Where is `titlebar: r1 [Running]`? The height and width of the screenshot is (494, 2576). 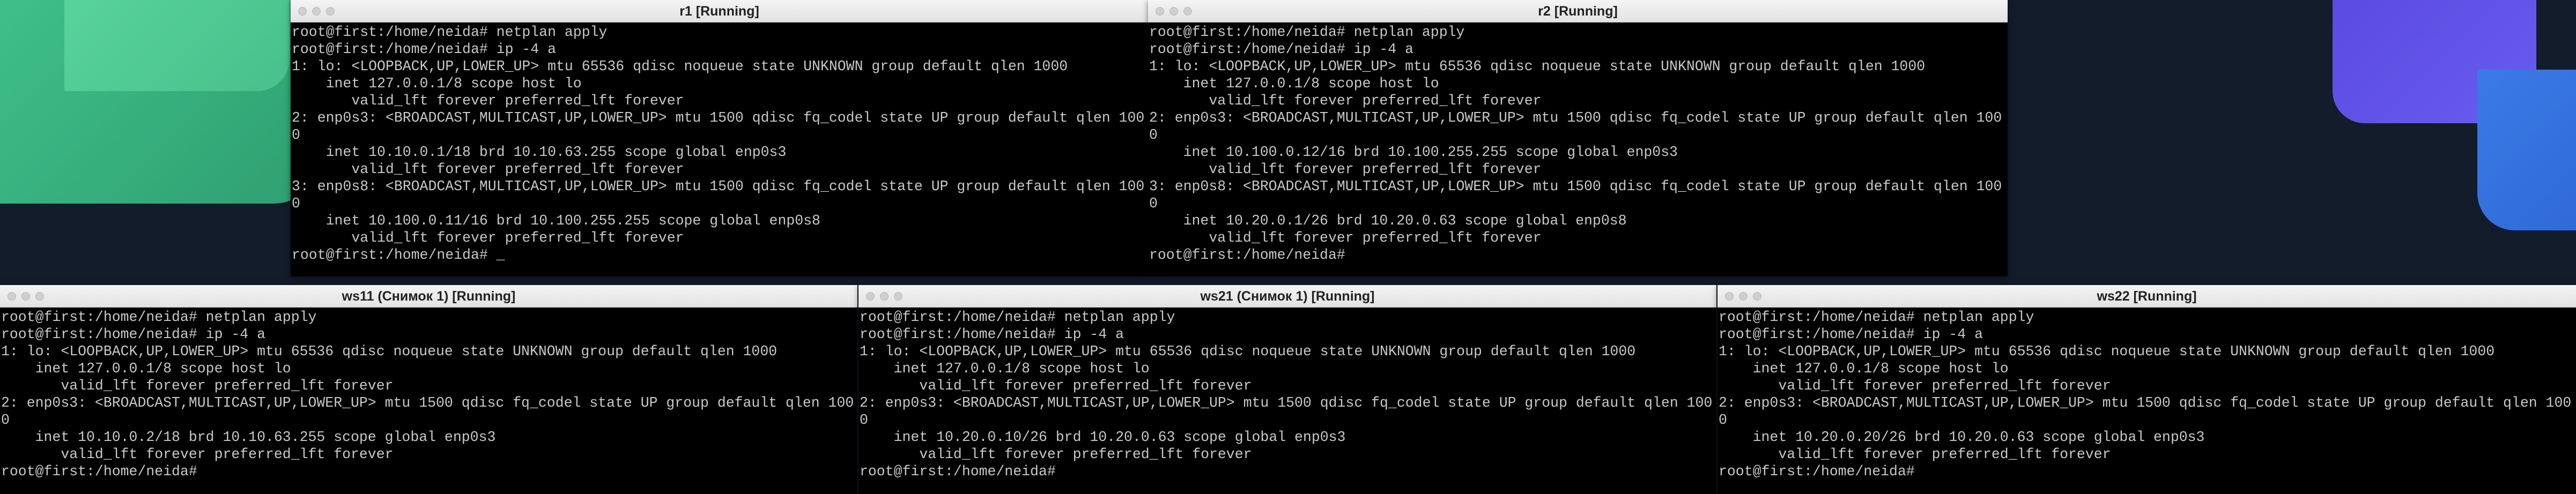
titlebar: r1 [Running] is located at coordinates (719, 12).